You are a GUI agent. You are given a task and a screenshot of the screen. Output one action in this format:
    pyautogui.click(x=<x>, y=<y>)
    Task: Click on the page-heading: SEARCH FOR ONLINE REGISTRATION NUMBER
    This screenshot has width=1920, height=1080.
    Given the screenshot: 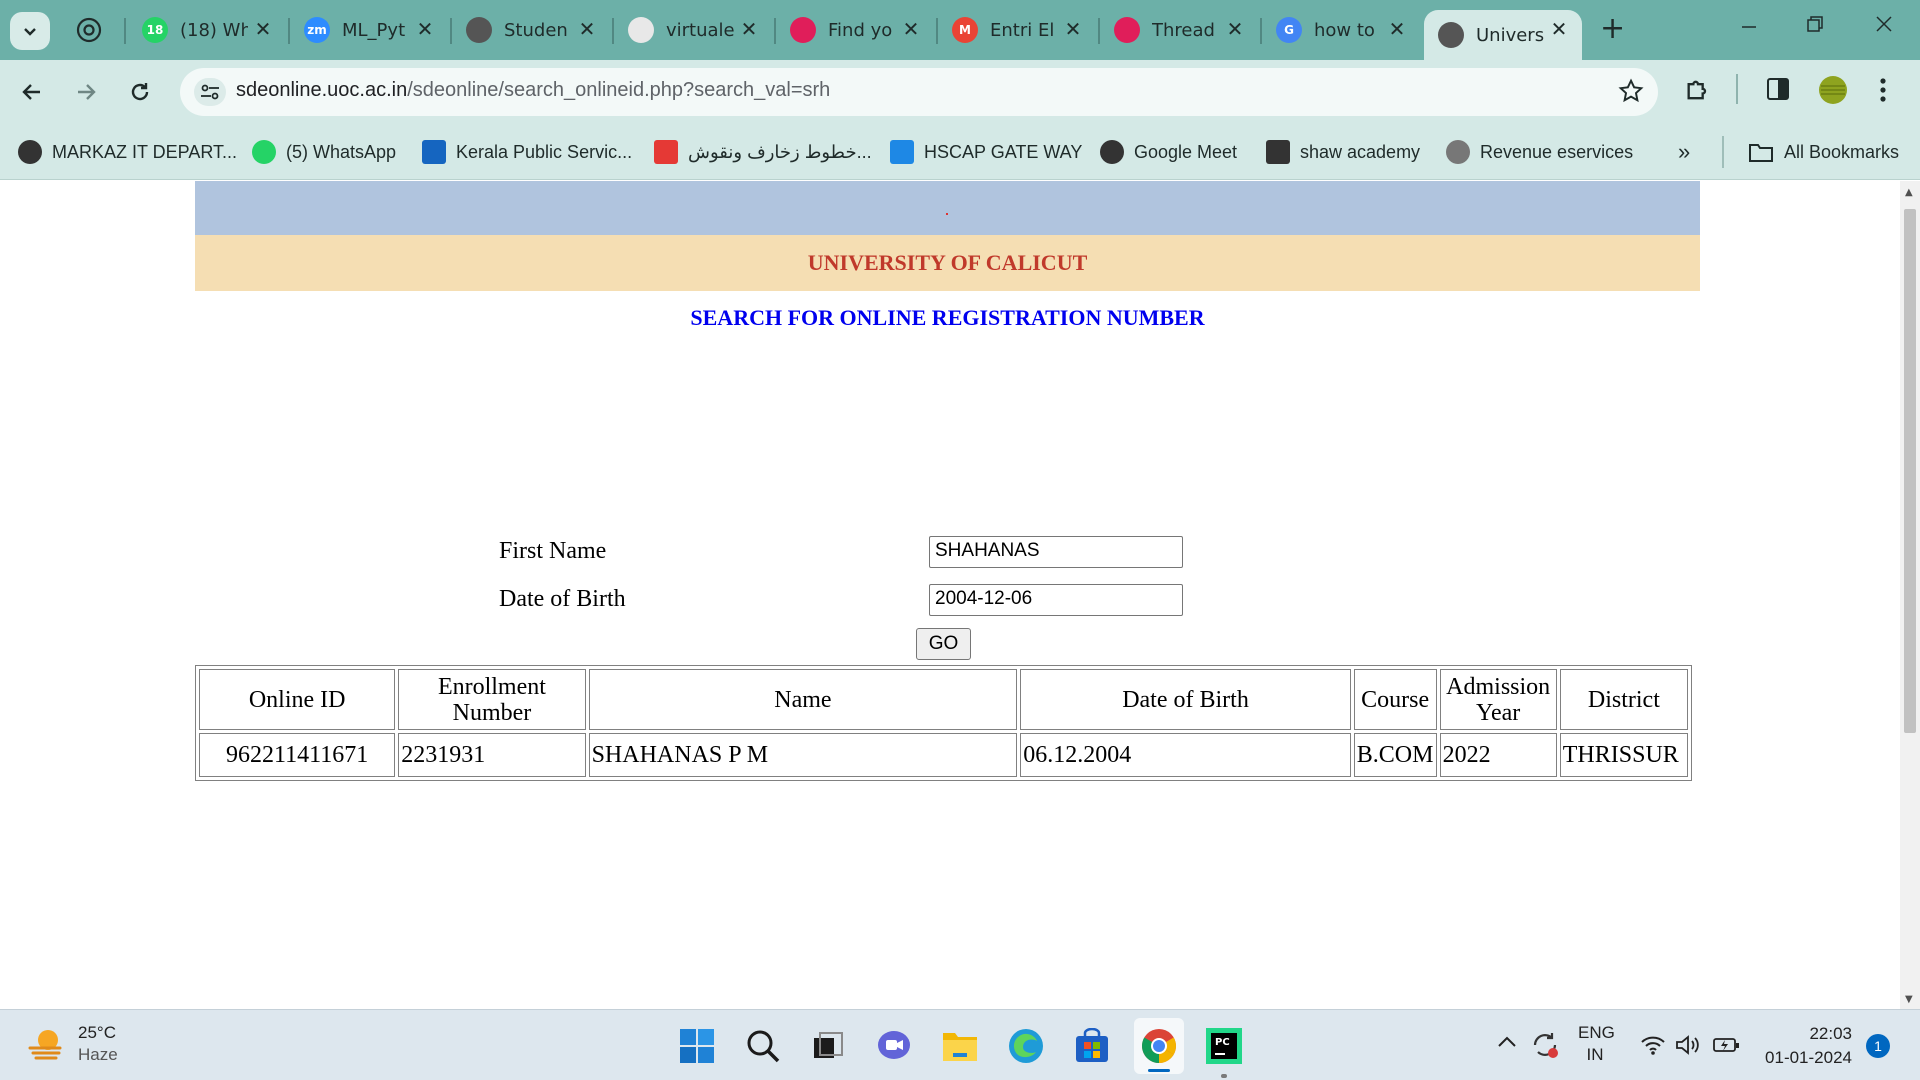 What is the action you would take?
    pyautogui.click(x=947, y=317)
    